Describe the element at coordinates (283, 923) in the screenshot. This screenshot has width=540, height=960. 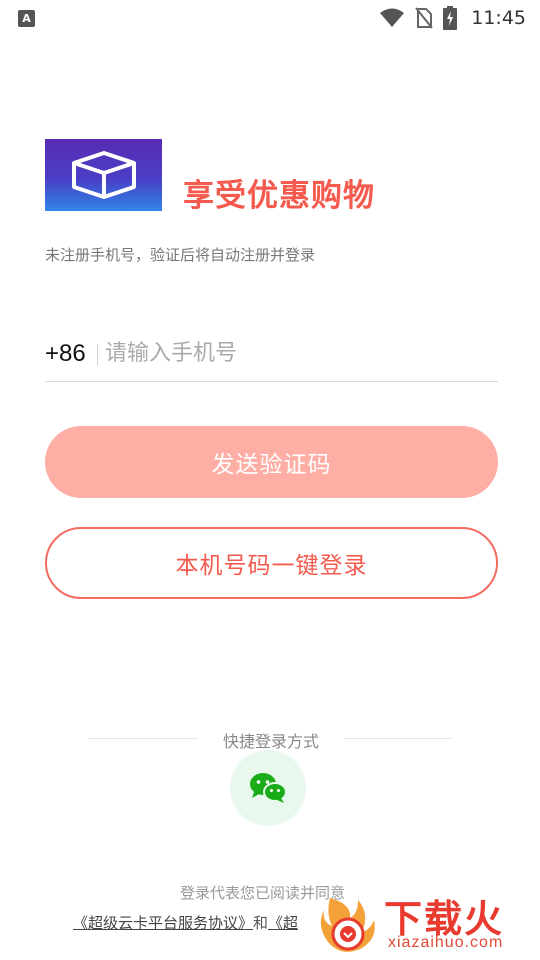
I see `privacy-agreement-link: 《超` at that location.